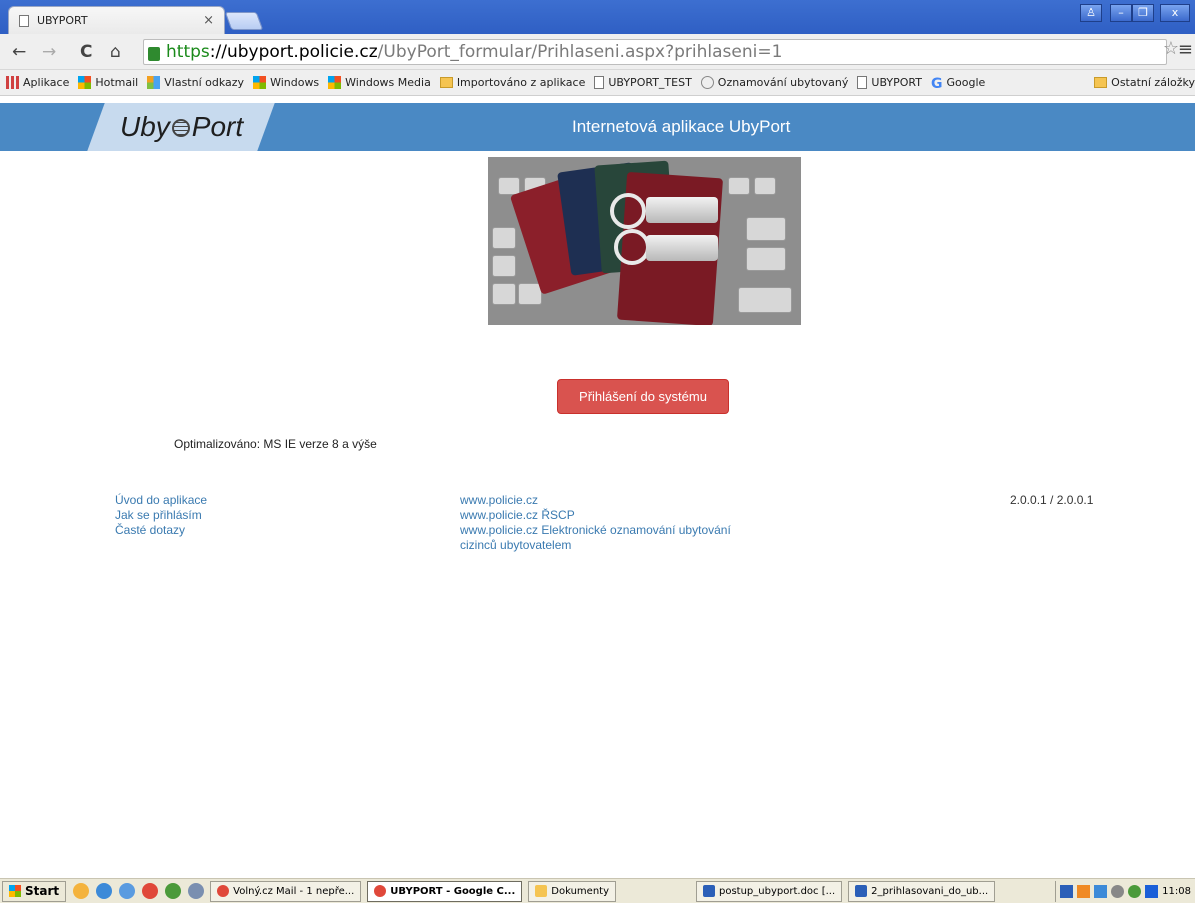 This screenshot has width=1195, height=903. What do you see at coordinates (108, 82) in the screenshot?
I see `bookmark-hotmail: Hotmail` at bounding box center [108, 82].